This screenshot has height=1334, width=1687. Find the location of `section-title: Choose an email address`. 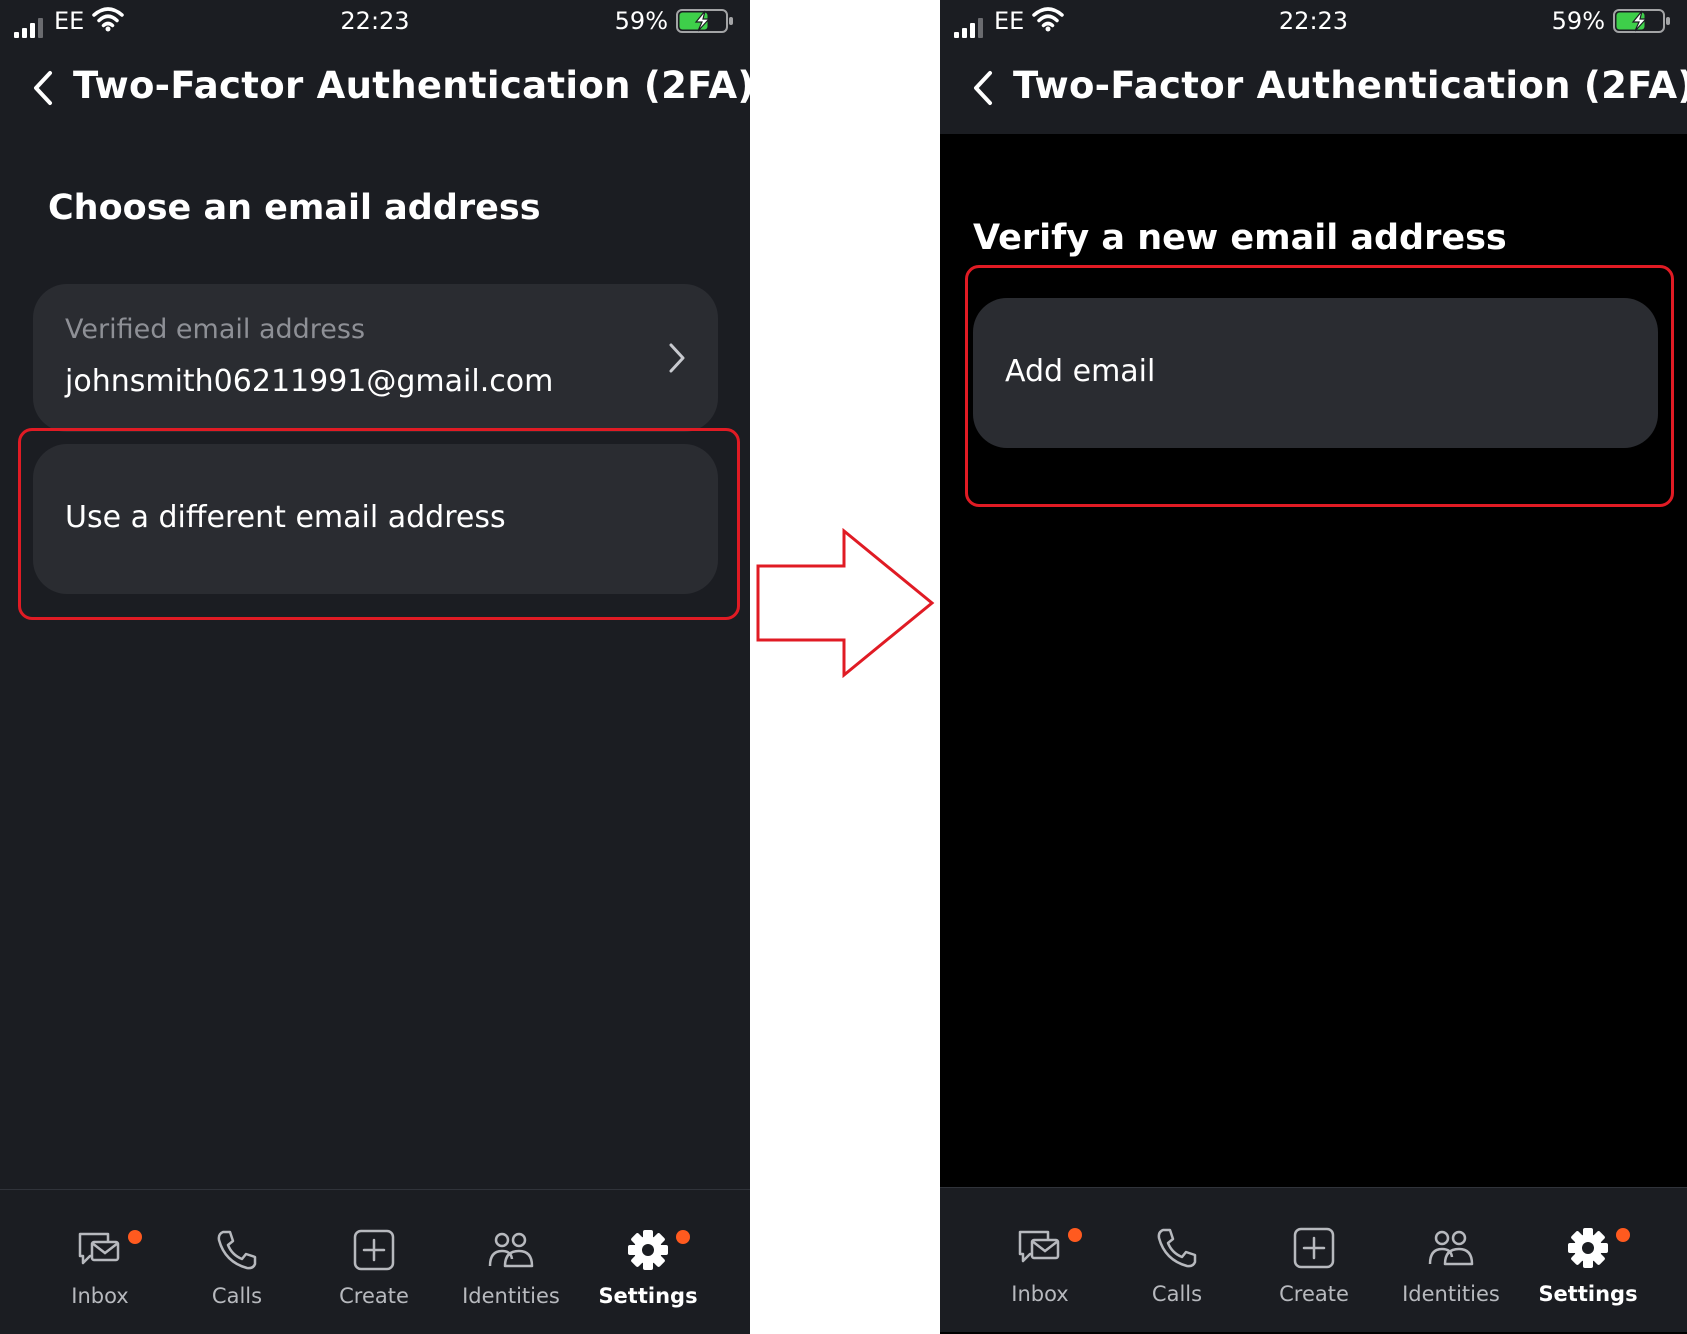

section-title: Choose an email address is located at coordinates (294, 208).